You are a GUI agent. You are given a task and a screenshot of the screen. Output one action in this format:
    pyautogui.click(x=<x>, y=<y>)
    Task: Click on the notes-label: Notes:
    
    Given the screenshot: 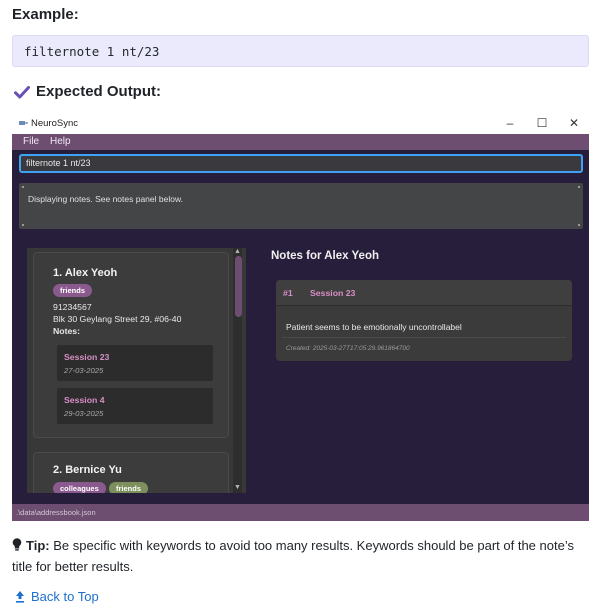 What is the action you would take?
    pyautogui.click(x=67, y=331)
    